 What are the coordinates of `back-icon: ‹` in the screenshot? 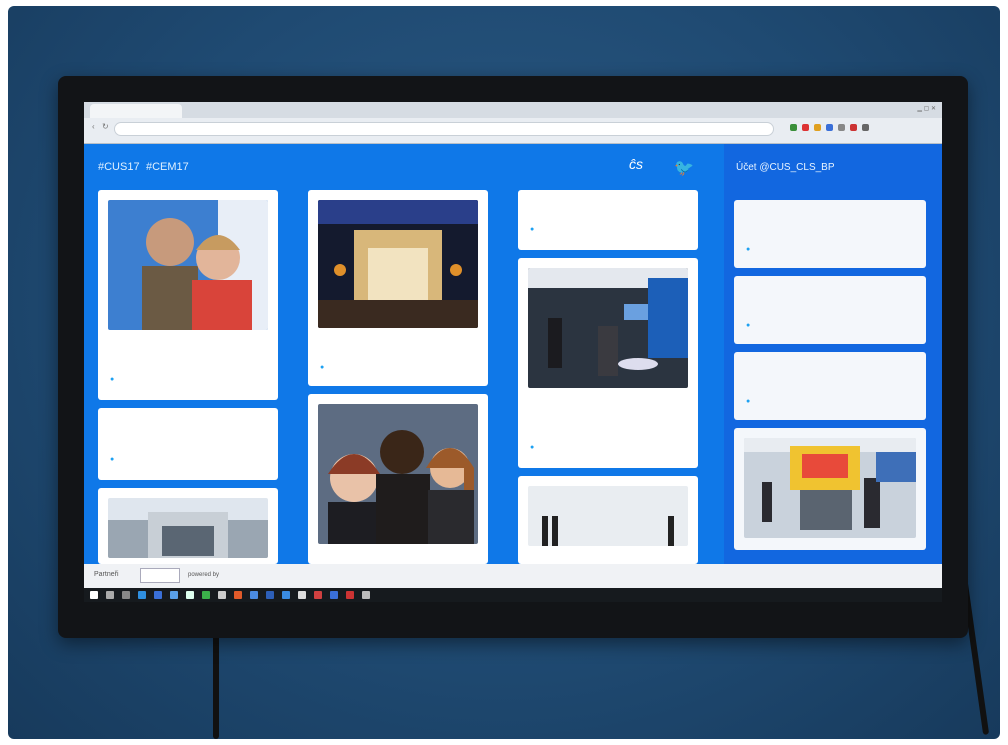 It's located at (93, 126).